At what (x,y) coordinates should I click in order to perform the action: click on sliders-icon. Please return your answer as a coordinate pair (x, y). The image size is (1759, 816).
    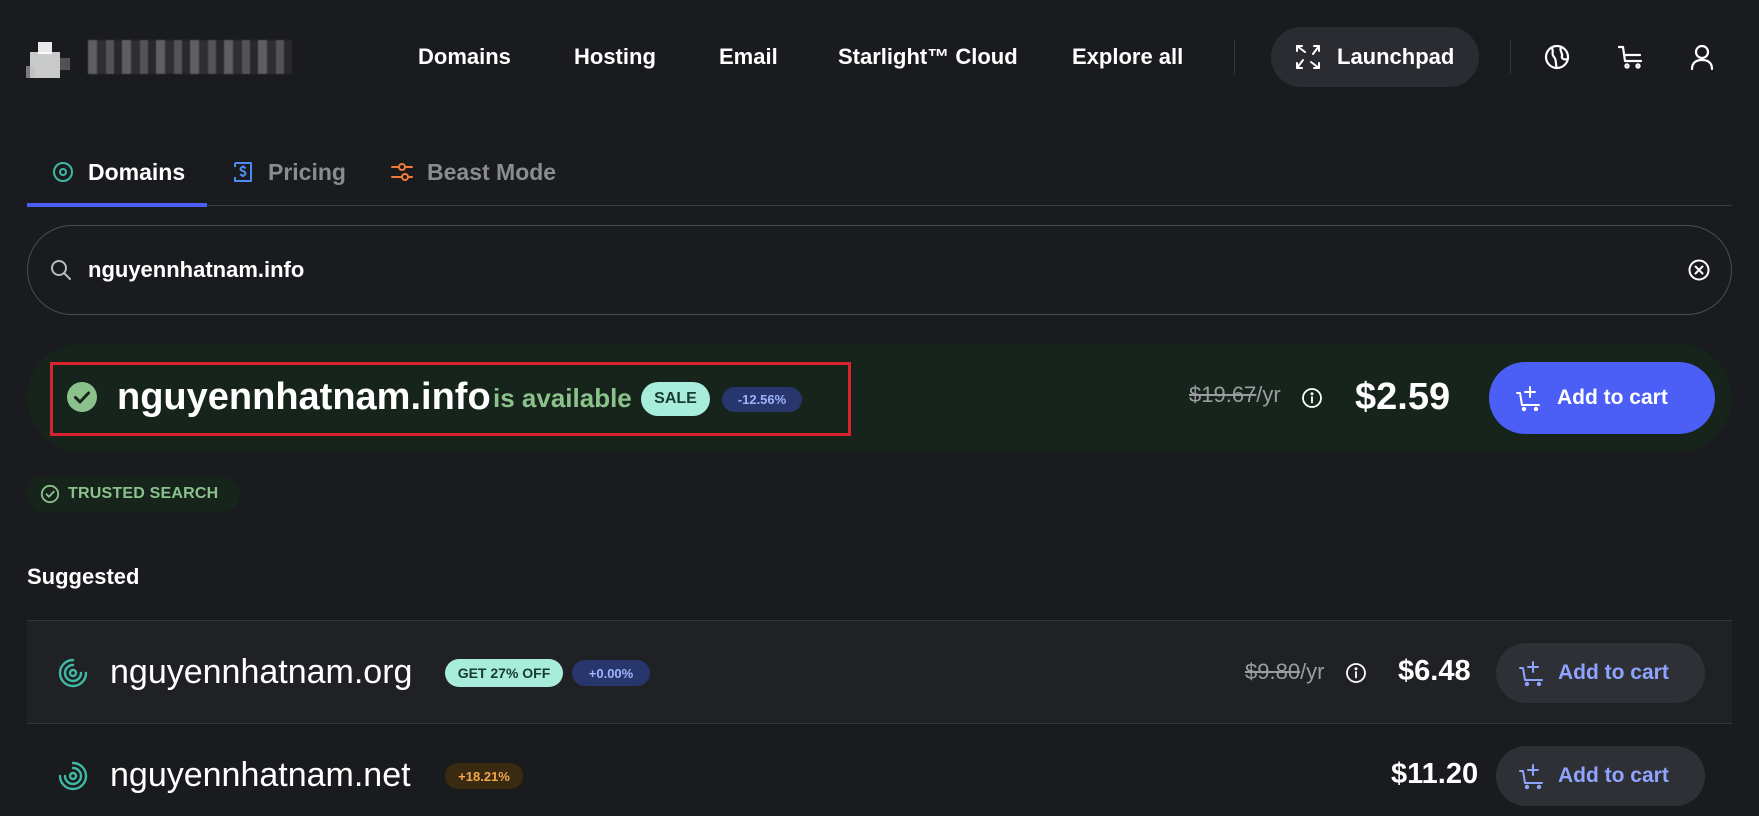
    Looking at the image, I should click on (402, 172).